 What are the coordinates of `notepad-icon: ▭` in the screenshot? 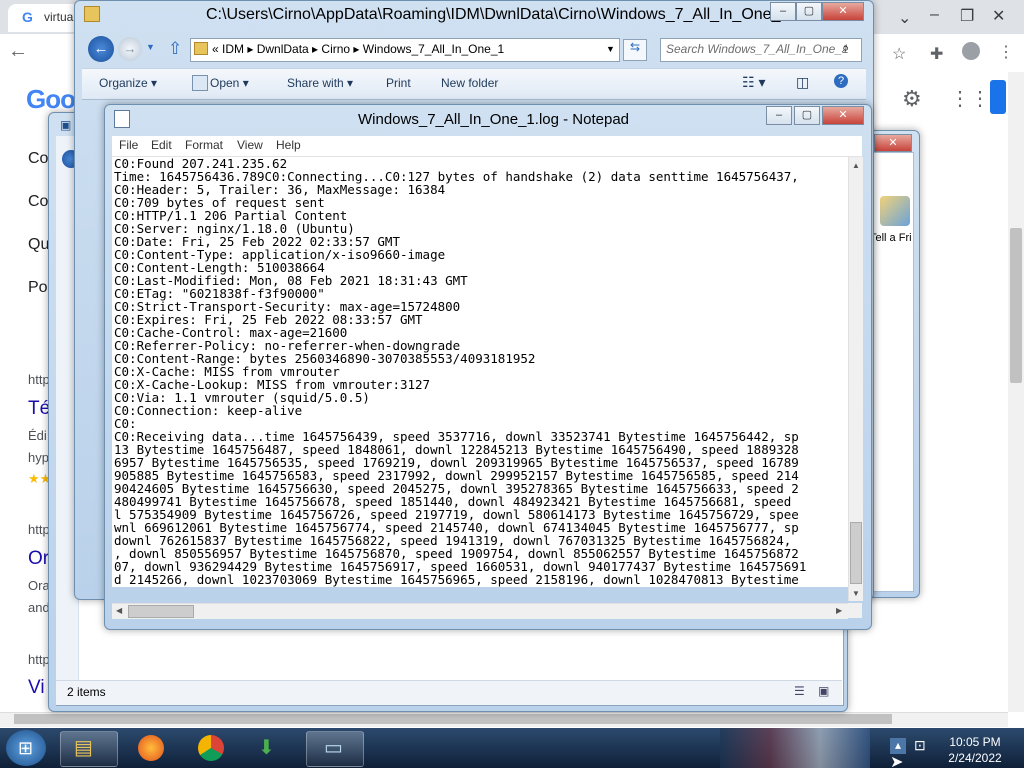 It's located at (333, 748).